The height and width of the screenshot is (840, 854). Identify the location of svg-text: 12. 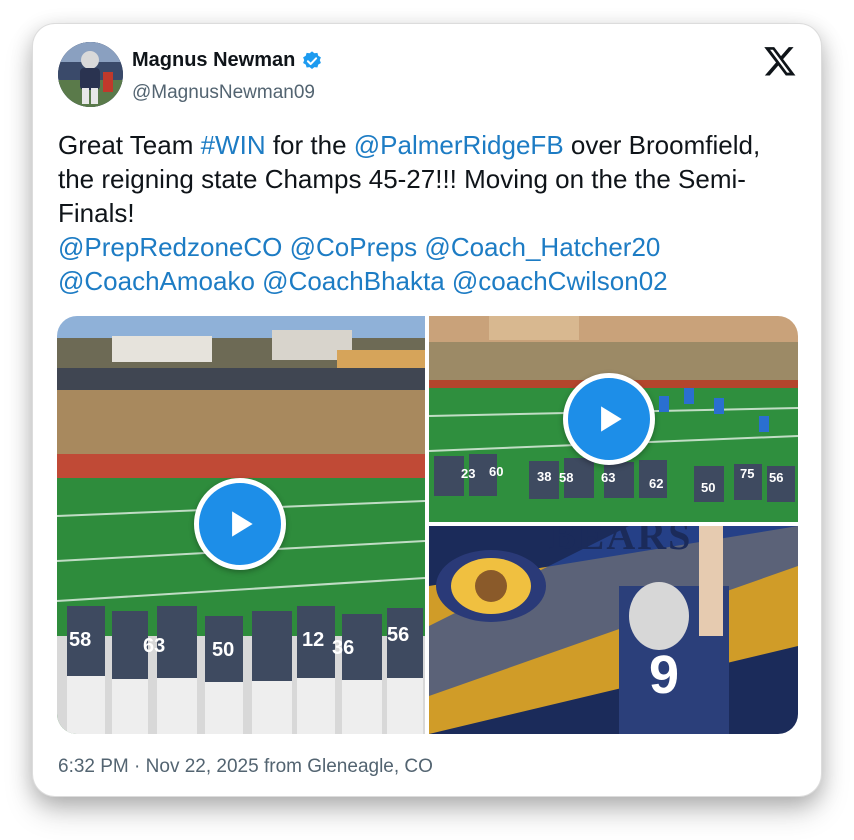
(313, 640).